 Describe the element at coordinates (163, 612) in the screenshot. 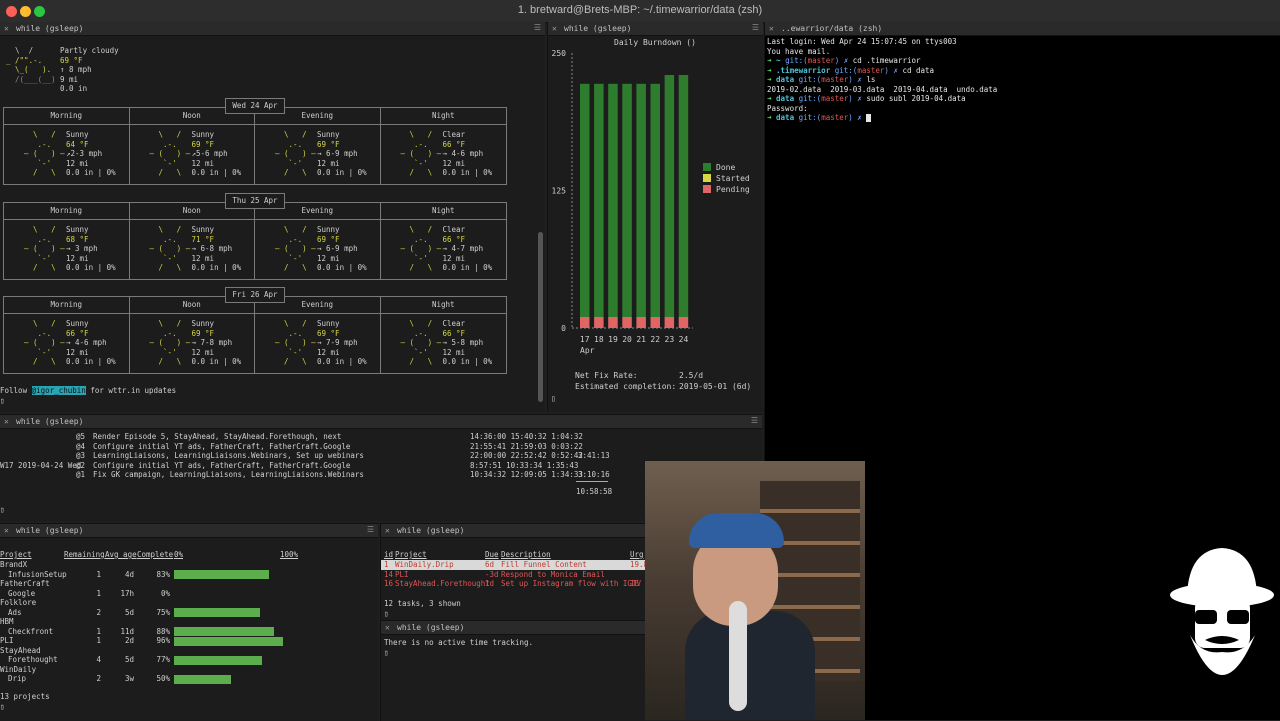

I see `project-complete: 75%` at that location.